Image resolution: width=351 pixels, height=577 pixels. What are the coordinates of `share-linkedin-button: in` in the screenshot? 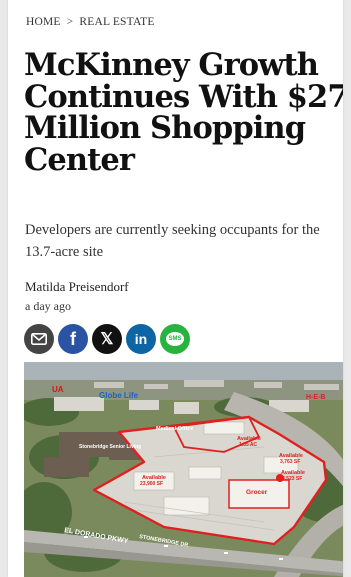 It's located at (141, 339).